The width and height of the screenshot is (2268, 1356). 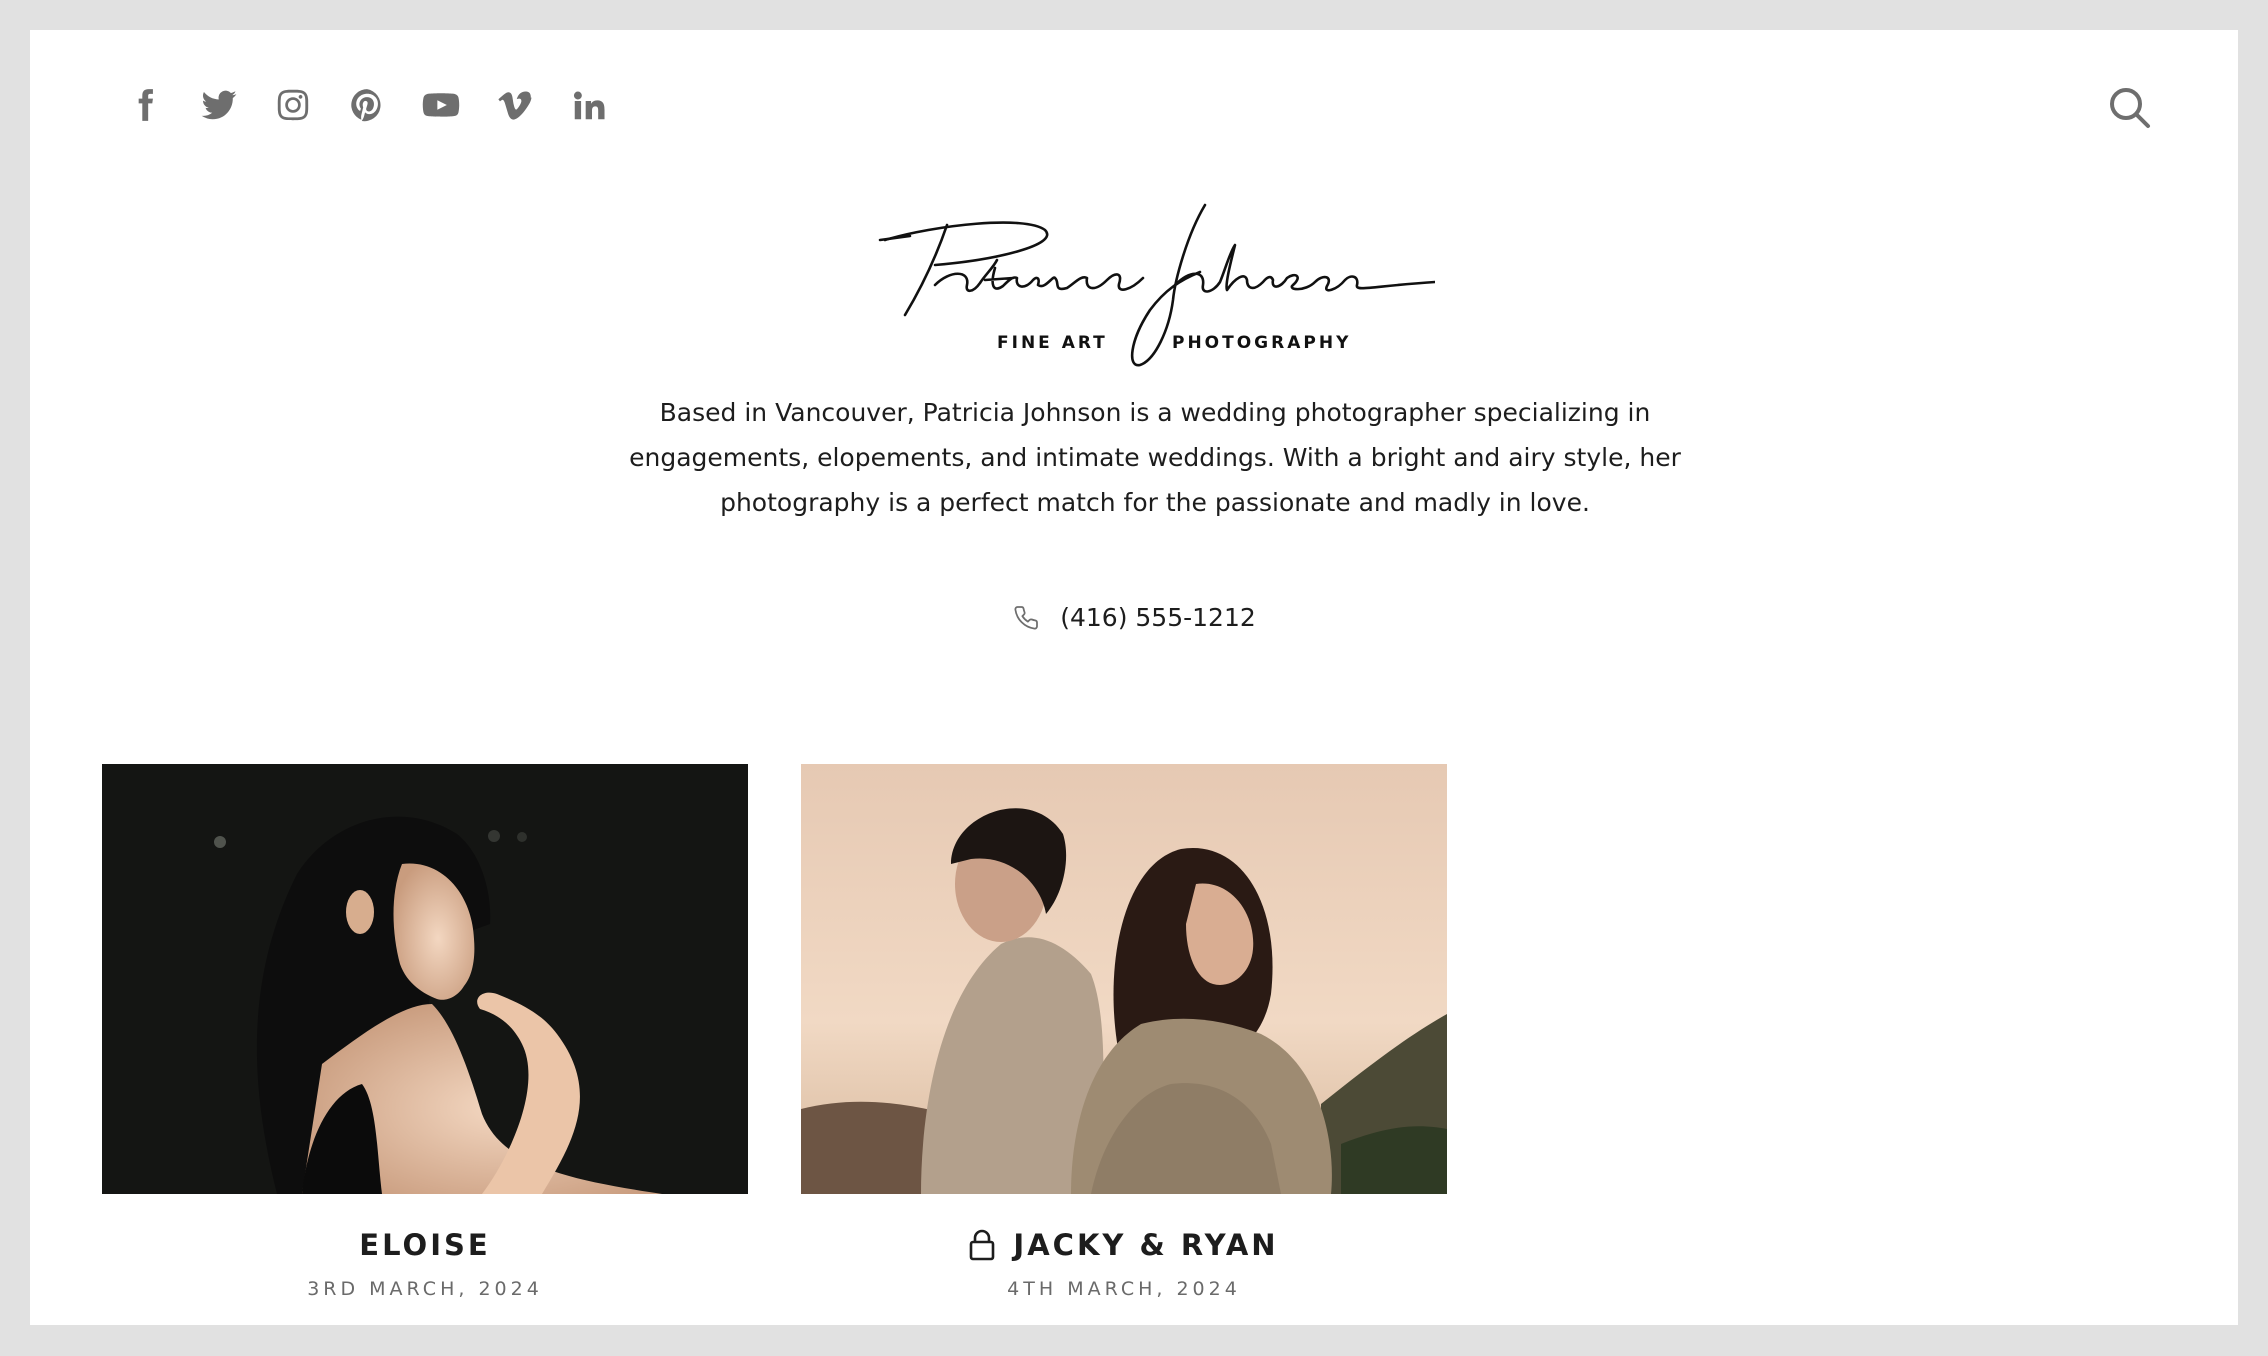 What do you see at coordinates (293, 105) in the screenshot?
I see `instagram-icon` at bounding box center [293, 105].